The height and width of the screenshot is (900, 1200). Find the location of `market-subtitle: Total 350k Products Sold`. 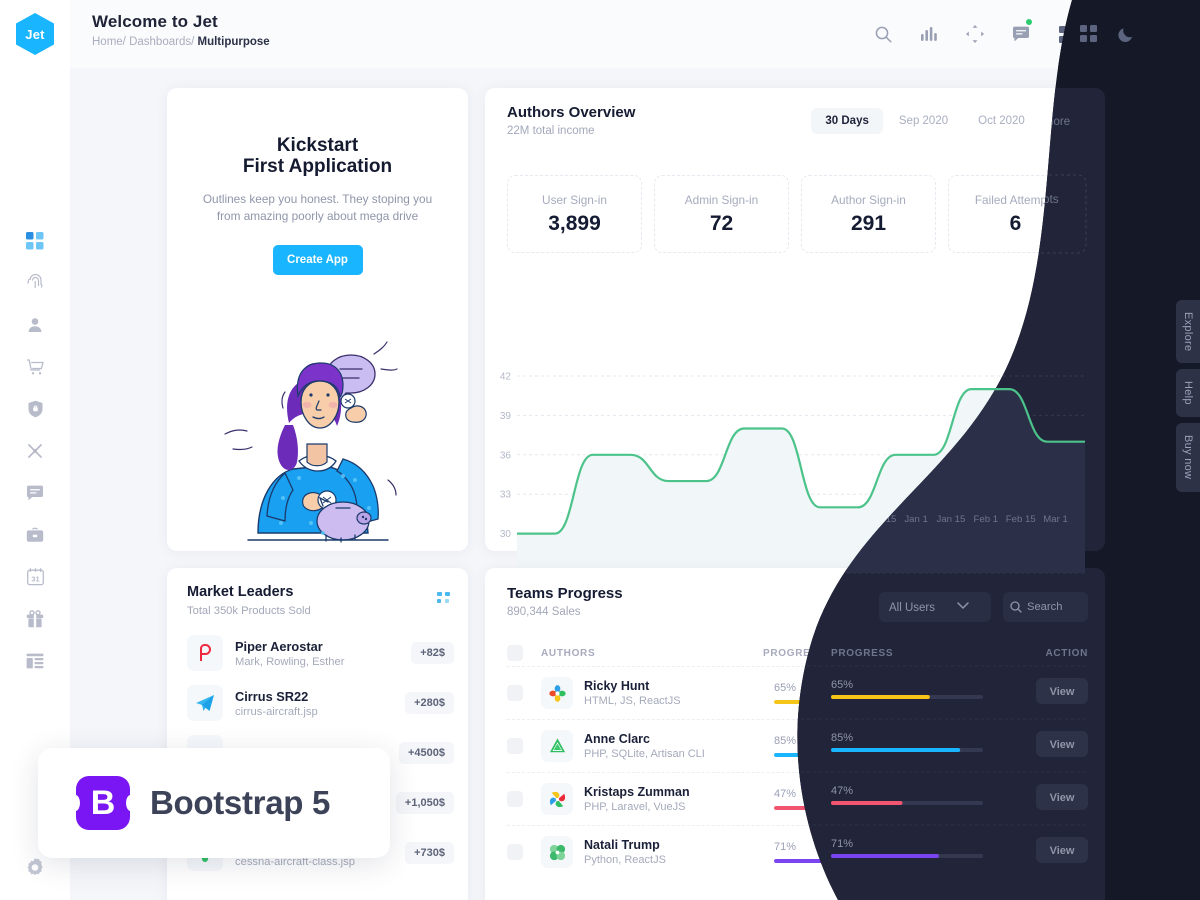

market-subtitle: Total 350k Products Sold is located at coordinates (249, 611).